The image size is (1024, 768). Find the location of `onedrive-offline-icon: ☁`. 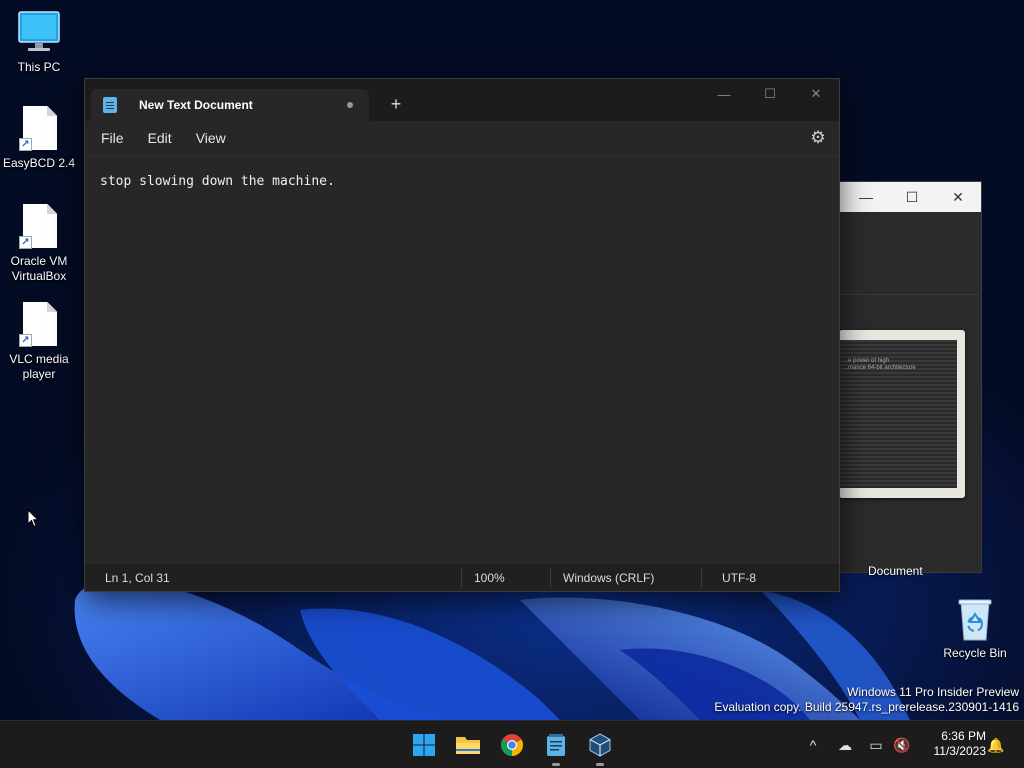

onedrive-offline-icon: ☁ is located at coordinates (845, 745).